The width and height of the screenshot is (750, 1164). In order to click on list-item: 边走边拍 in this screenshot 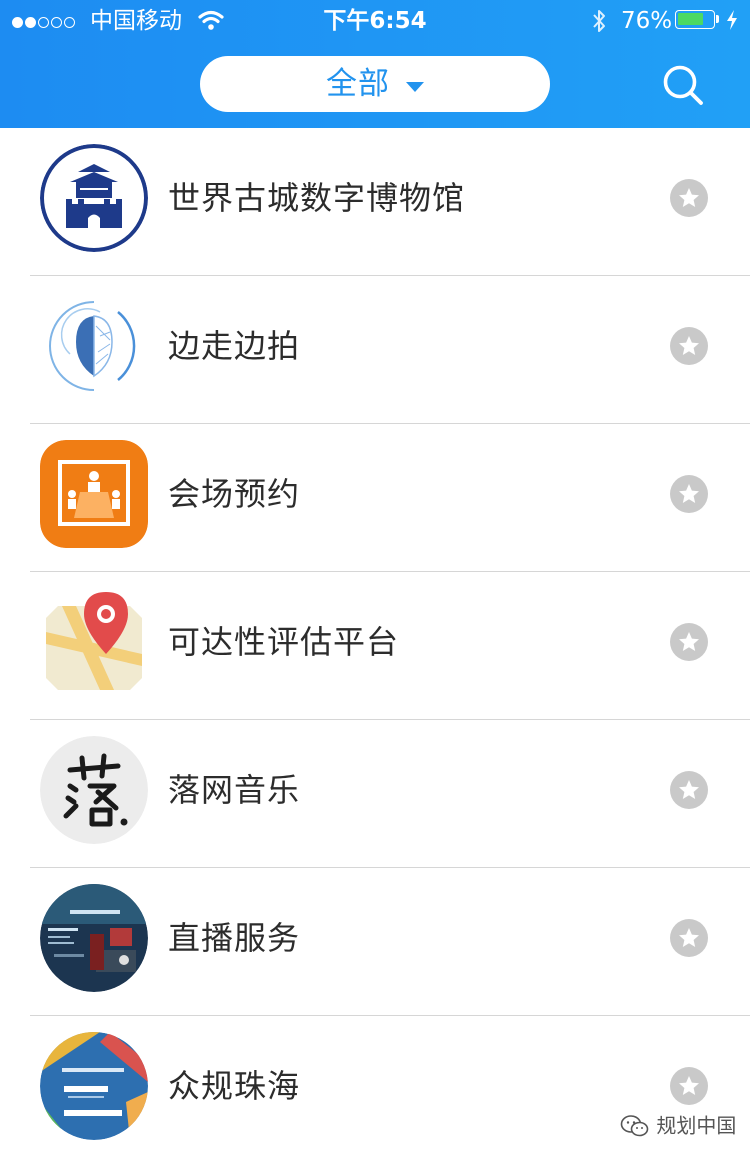, I will do `click(375, 350)`.